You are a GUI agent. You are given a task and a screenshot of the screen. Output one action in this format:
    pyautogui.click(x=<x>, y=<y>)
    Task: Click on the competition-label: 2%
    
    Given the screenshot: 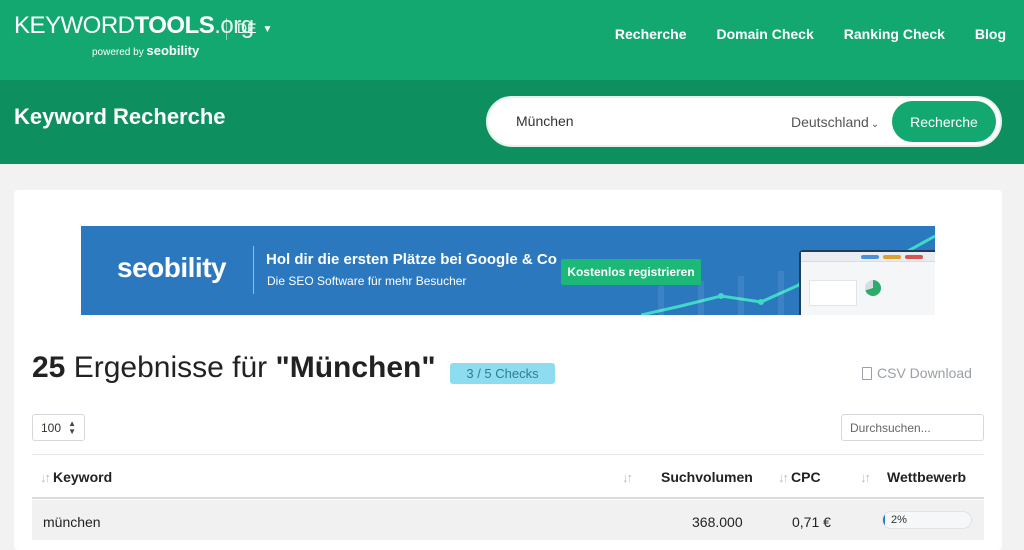 What is the action you would take?
    pyautogui.click(x=899, y=520)
    